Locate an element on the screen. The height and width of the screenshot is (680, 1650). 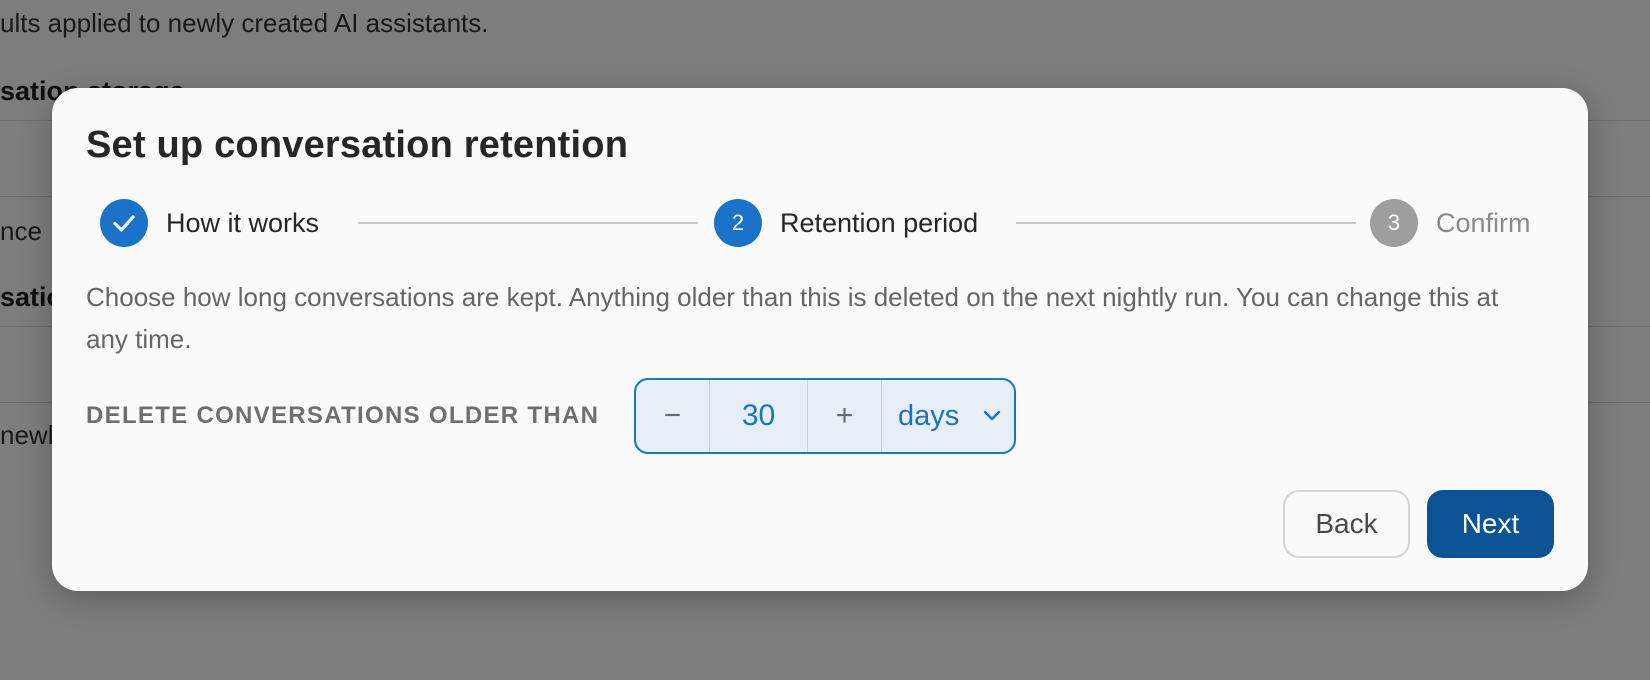
next-button: Next is located at coordinates (1490, 524).